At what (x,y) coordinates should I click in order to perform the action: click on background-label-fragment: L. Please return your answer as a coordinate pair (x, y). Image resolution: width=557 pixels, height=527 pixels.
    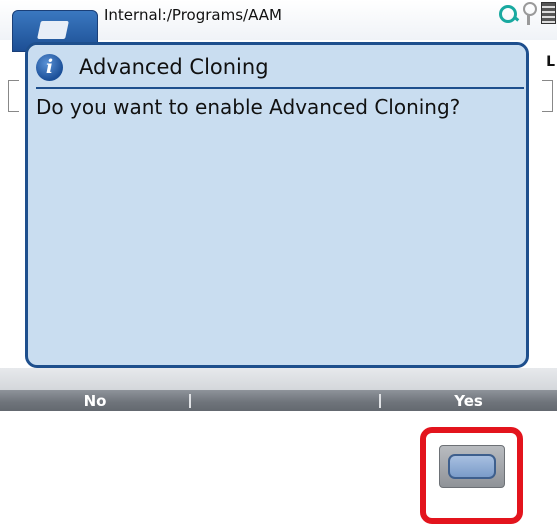
    Looking at the image, I should click on (550, 62).